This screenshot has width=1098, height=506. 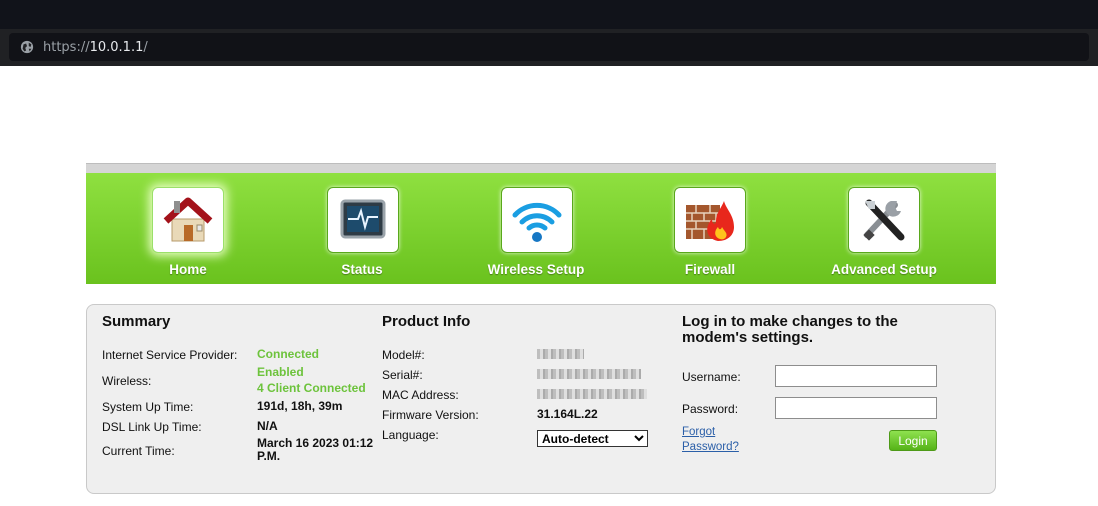 What do you see at coordinates (402, 375) in the screenshot?
I see `serial-label: Serial#:` at bounding box center [402, 375].